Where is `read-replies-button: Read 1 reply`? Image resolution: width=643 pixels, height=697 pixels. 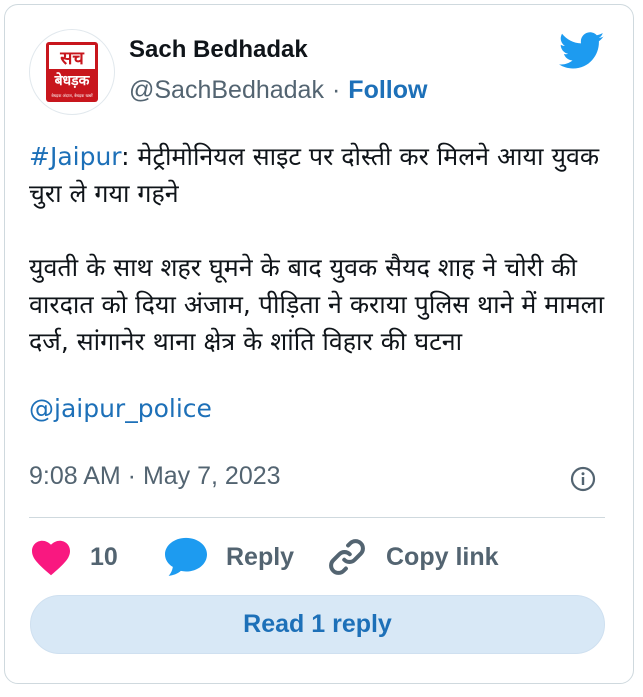 read-replies-button: Read 1 reply is located at coordinates (317, 624).